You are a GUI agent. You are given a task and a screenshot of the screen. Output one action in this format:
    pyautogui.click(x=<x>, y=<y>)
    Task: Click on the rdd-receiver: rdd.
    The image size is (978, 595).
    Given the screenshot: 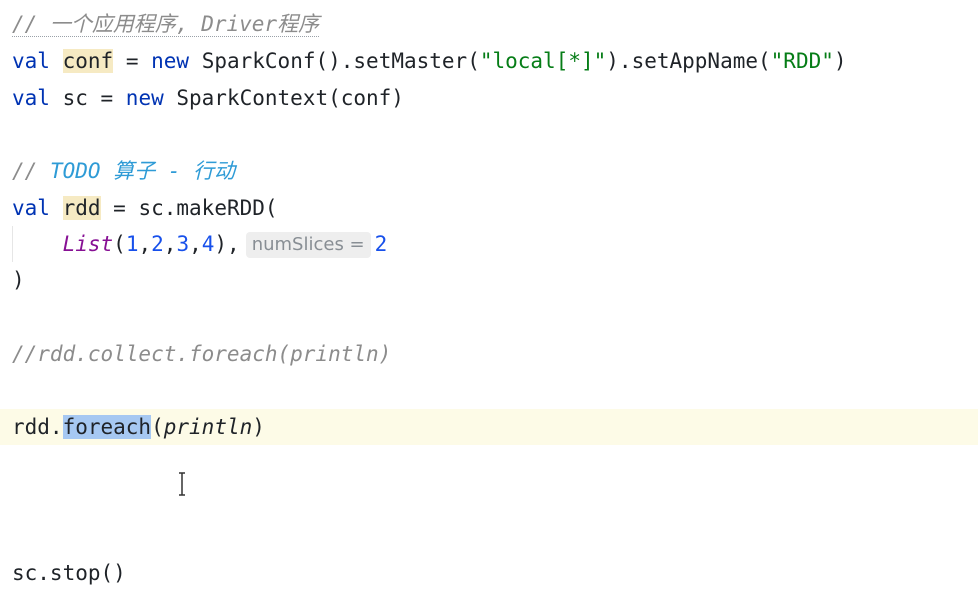 What is the action you would take?
    pyautogui.click(x=37, y=427)
    